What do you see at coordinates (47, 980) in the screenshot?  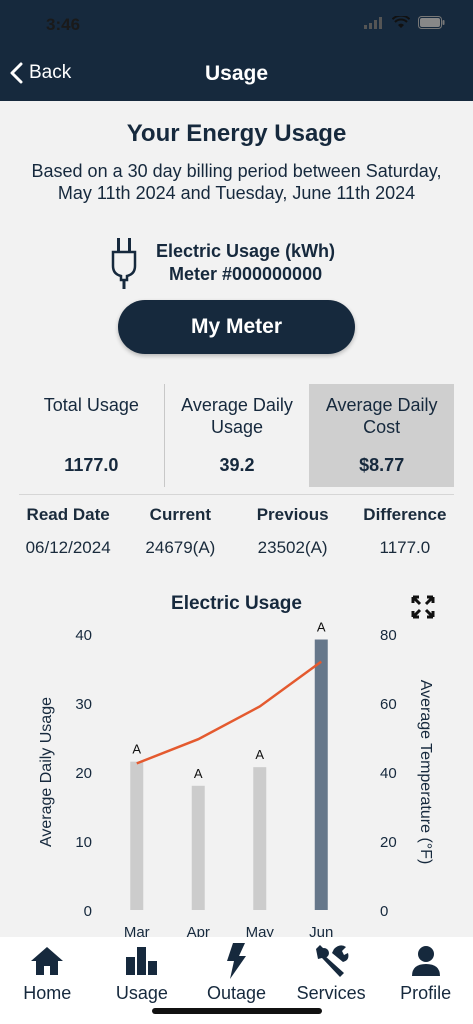 I see `tab-home: Home` at bounding box center [47, 980].